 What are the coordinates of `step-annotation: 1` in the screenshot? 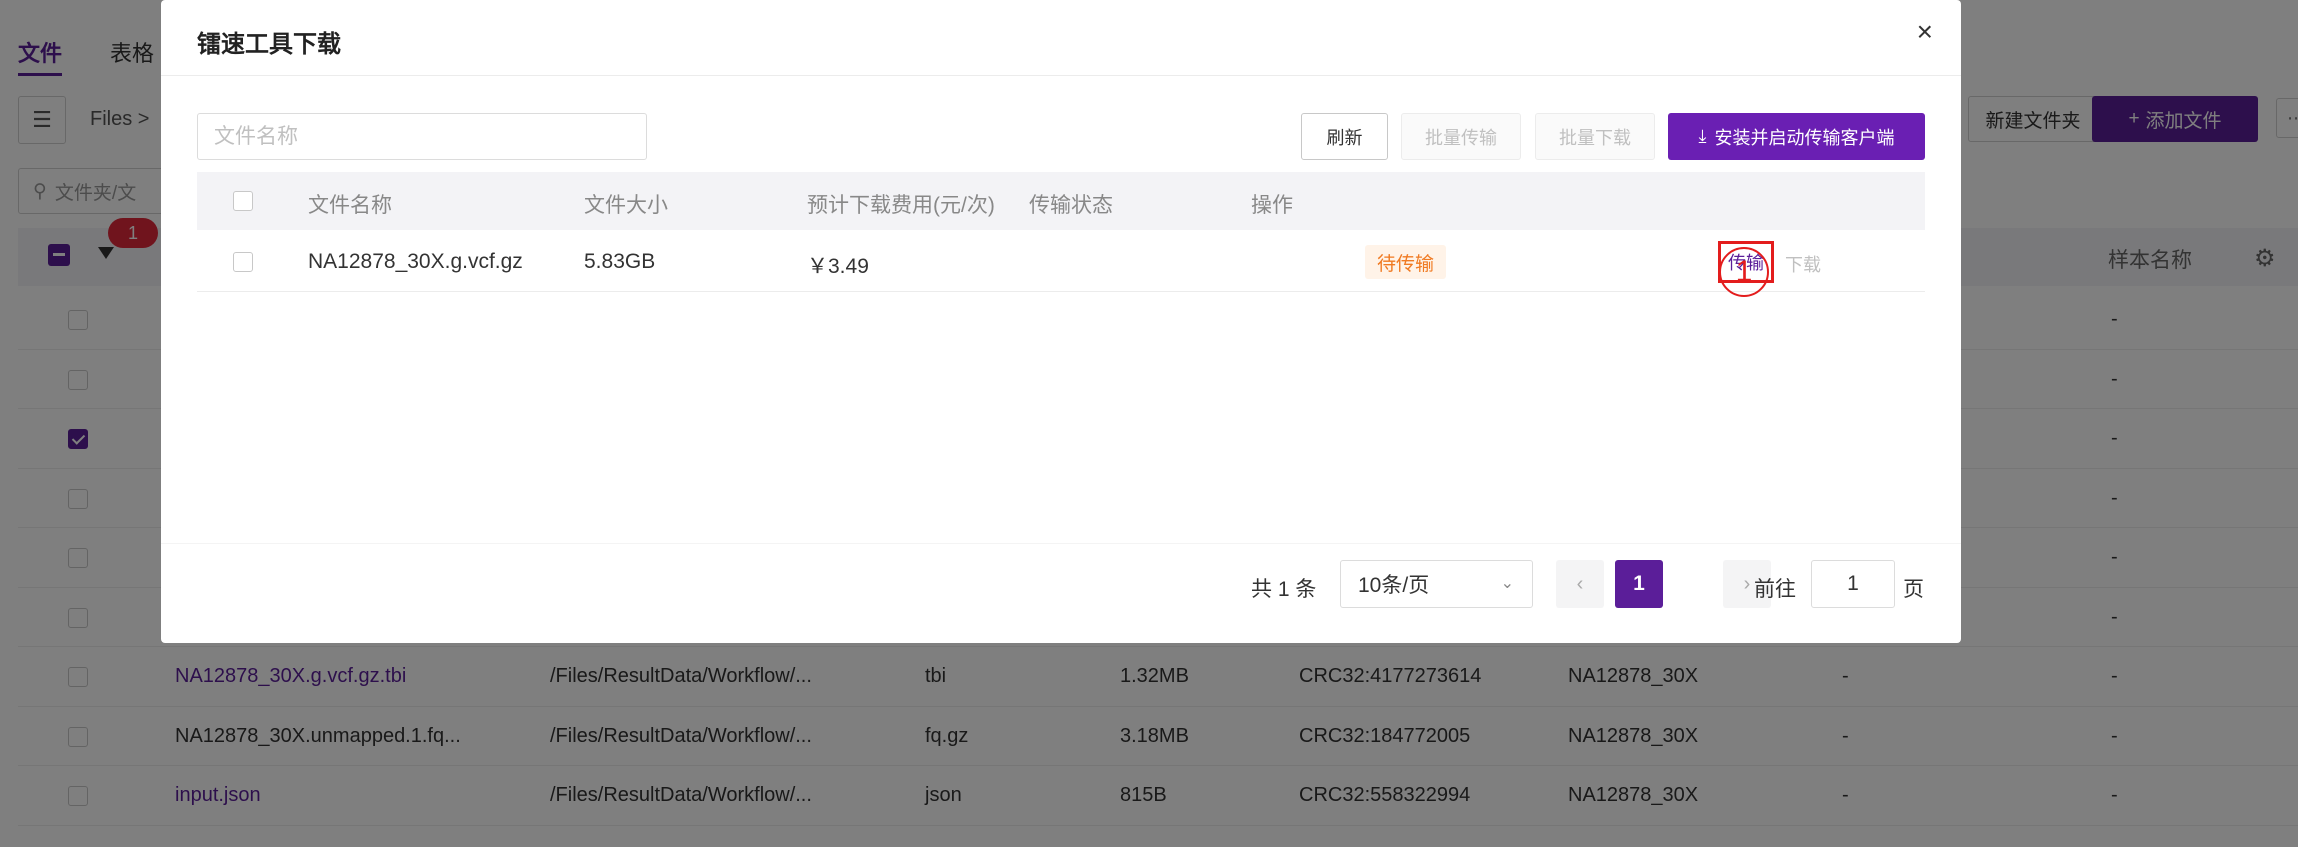 It's located at (1744, 272).